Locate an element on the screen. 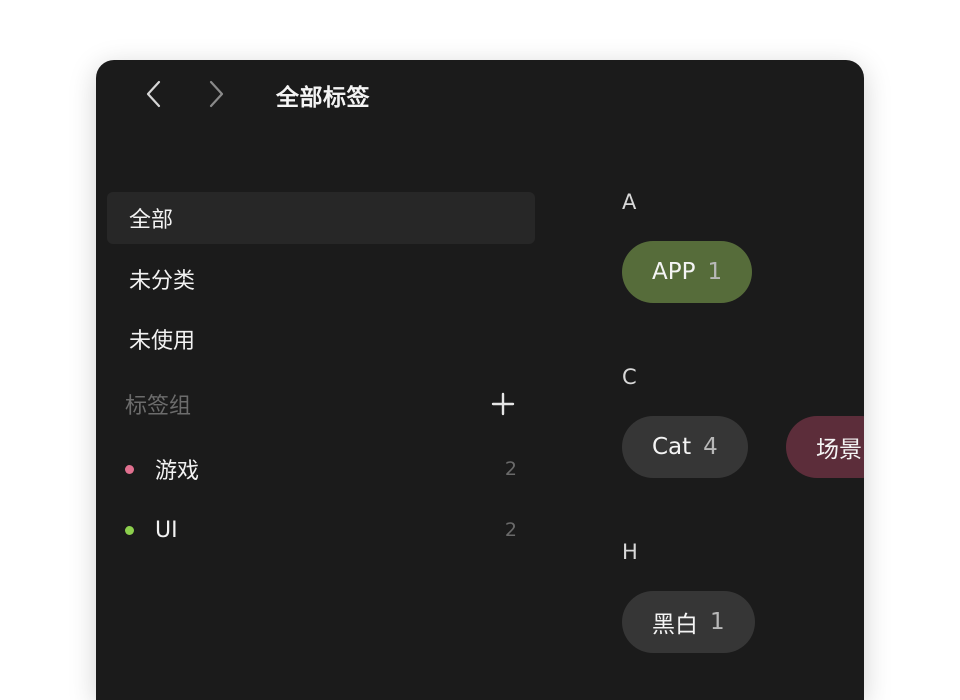 The width and height of the screenshot is (960, 700). forward-button is located at coordinates (216, 94).